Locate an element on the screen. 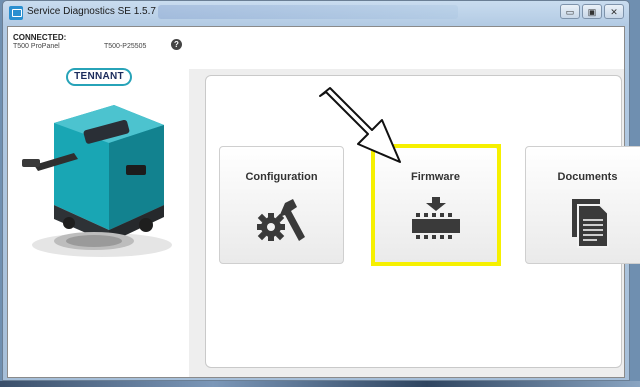 The height and width of the screenshot is (387, 640). configuration-label: Configuration is located at coordinates (281, 177).